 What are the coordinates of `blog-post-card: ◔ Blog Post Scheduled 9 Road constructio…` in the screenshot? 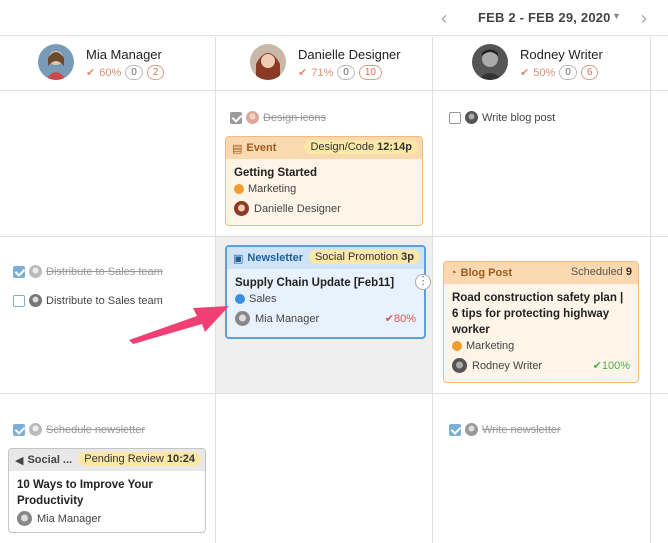 It's located at (541, 322).